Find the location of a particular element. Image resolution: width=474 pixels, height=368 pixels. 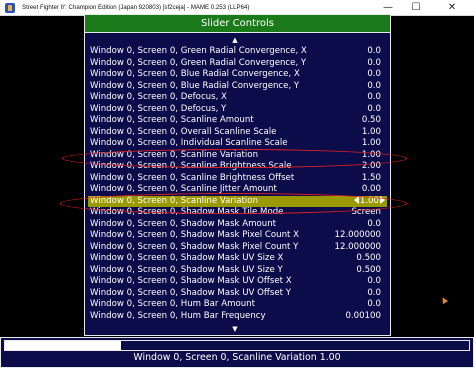

slider-row-label: Window 0, Screen 0, Hum Bar Amount is located at coordinates (172, 304).